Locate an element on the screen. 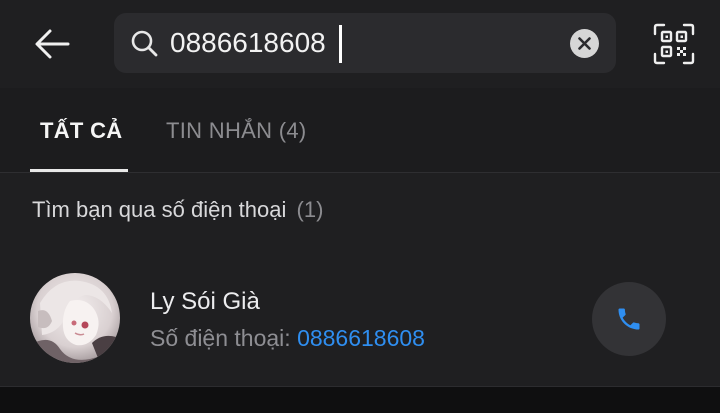  close-icon is located at coordinates (584, 43).